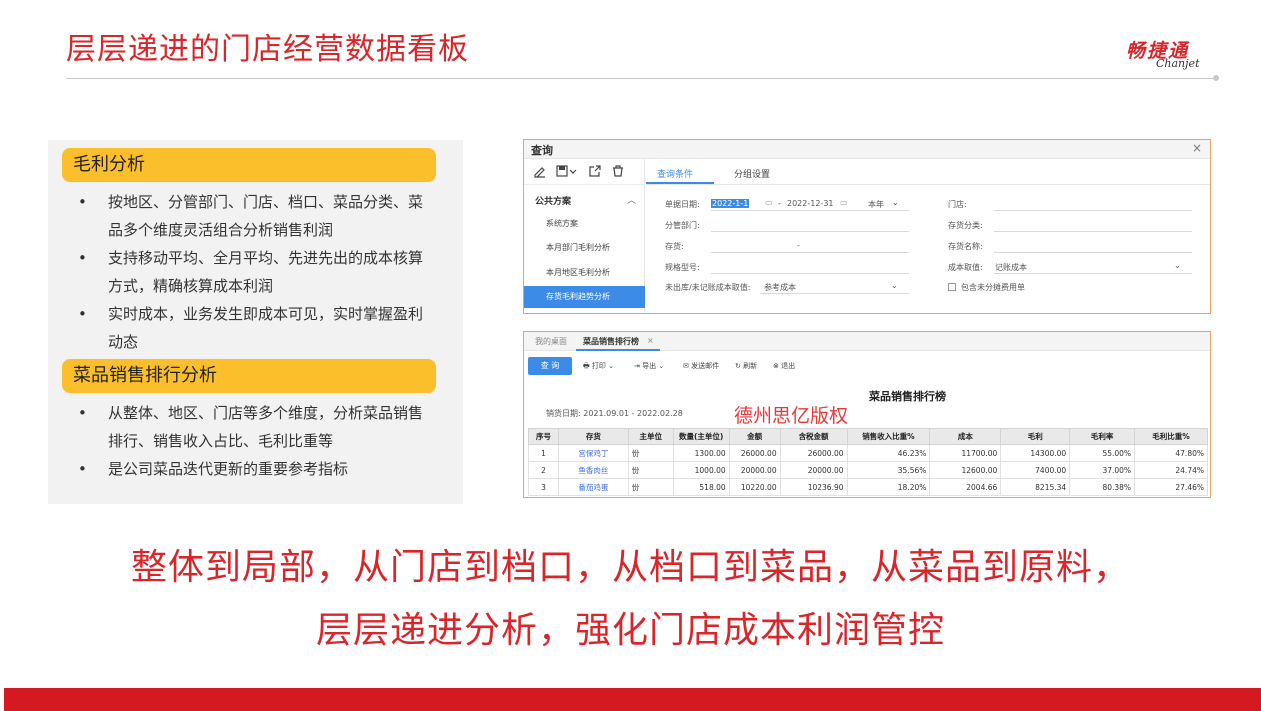 Image resolution: width=1261 pixels, height=711 pixels. I want to click on list-item: • 支持移动平均、全月平均、先进先出的成本核算 方式，精确核算成本利润, so click(251, 272).